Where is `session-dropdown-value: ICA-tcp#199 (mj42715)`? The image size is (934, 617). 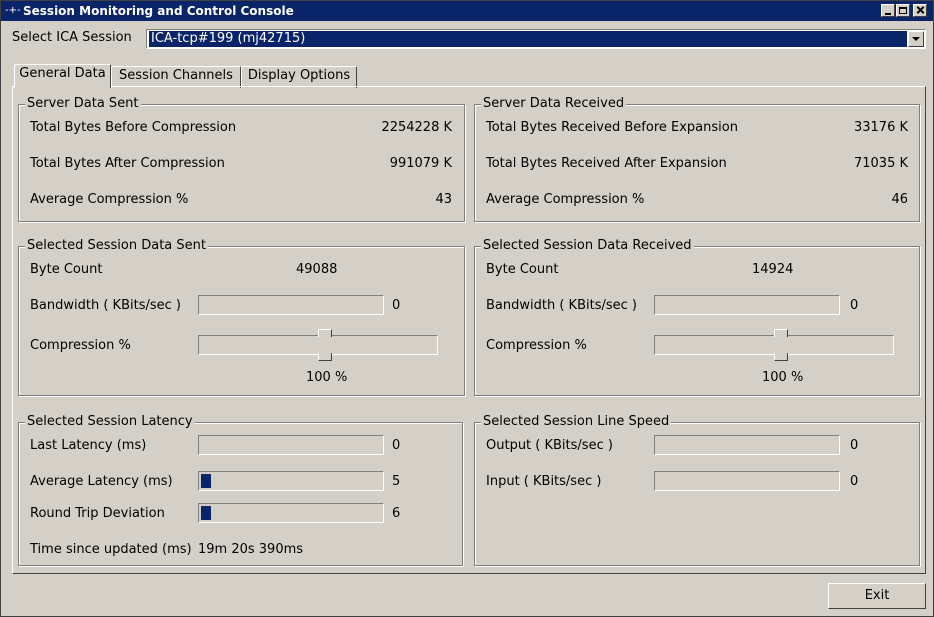 session-dropdown-value: ICA-tcp#199 (mj42715) is located at coordinates (528, 39).